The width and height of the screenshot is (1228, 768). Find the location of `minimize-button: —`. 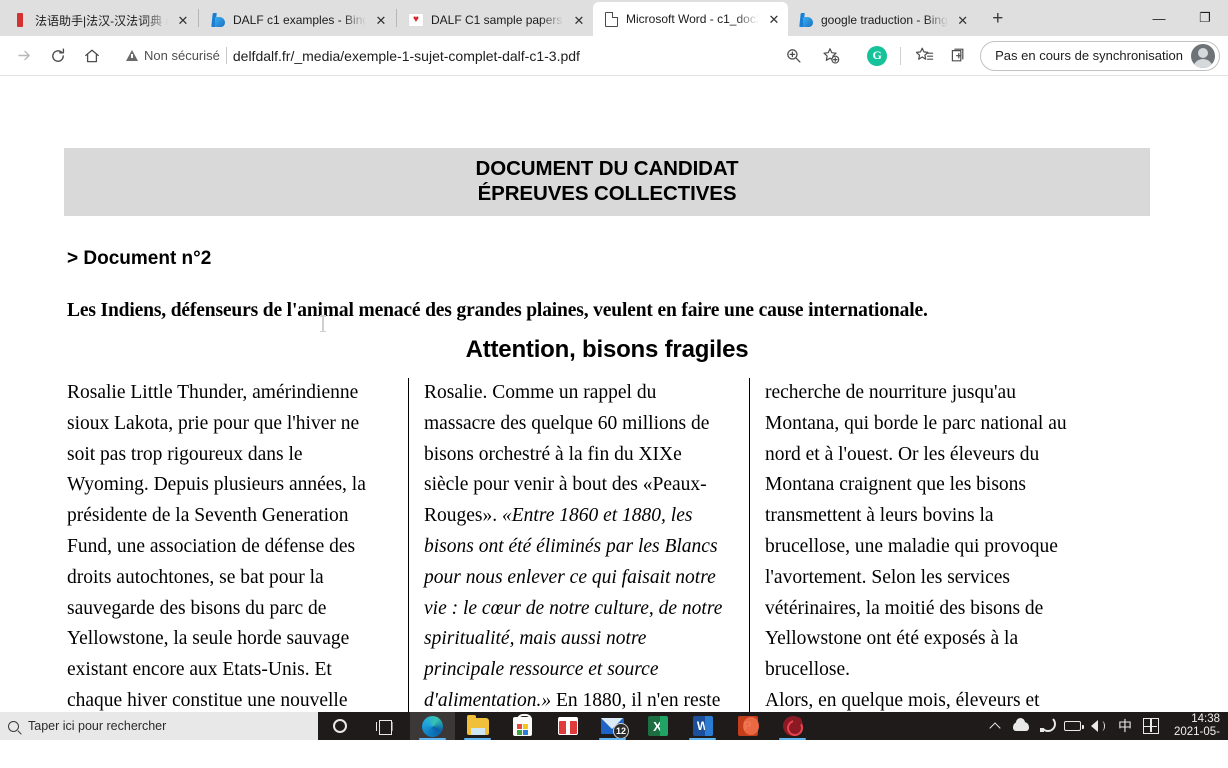

minimize-button: — is located at coordinates (1159, 18).